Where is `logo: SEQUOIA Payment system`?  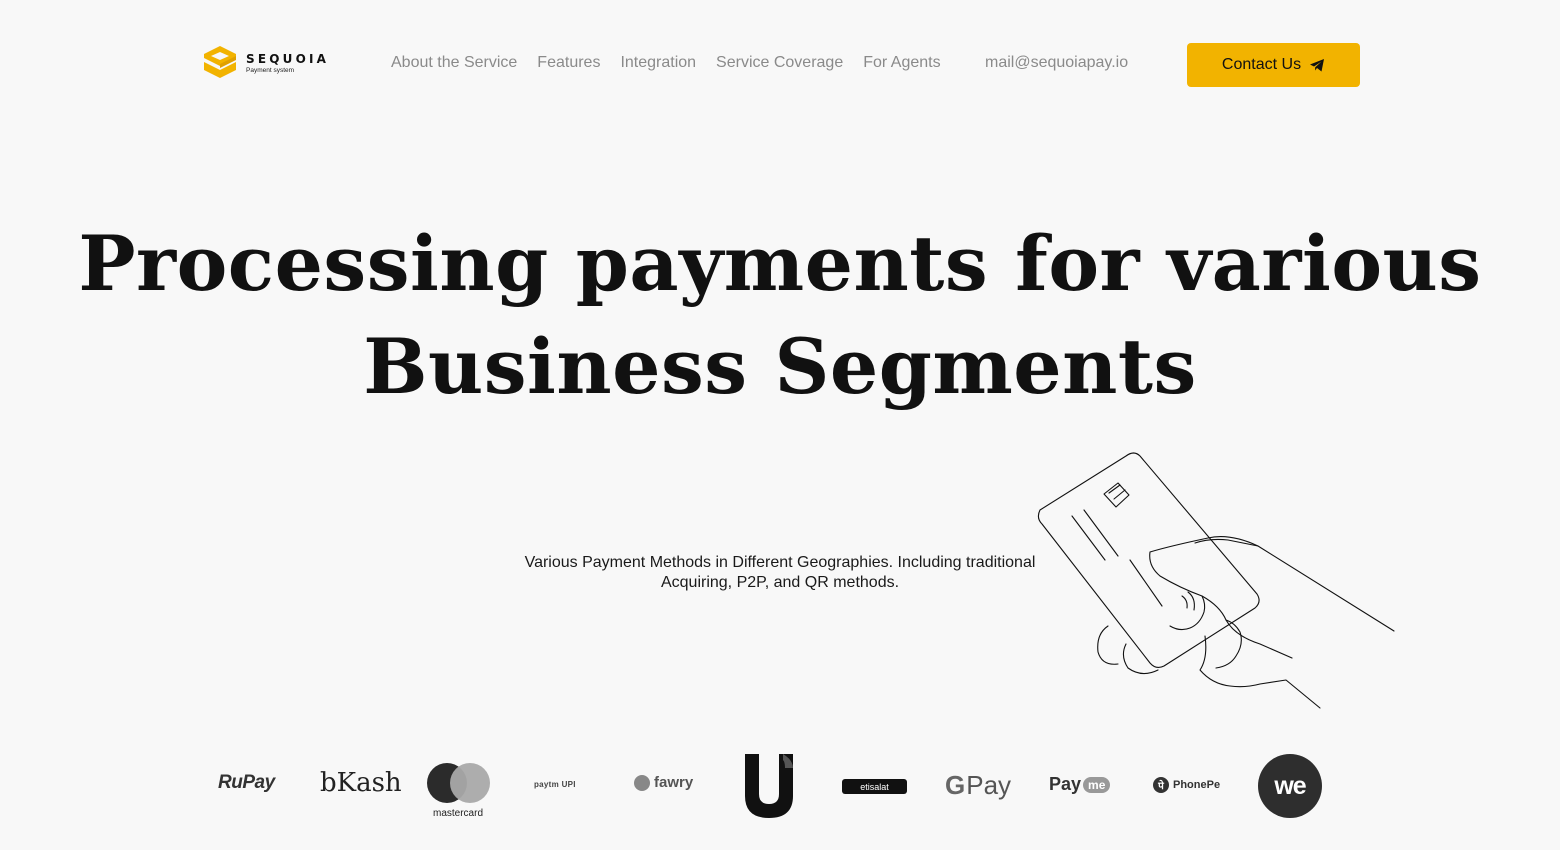 logo: SEQUOIA Payment system is located at coordinates (265, 64).